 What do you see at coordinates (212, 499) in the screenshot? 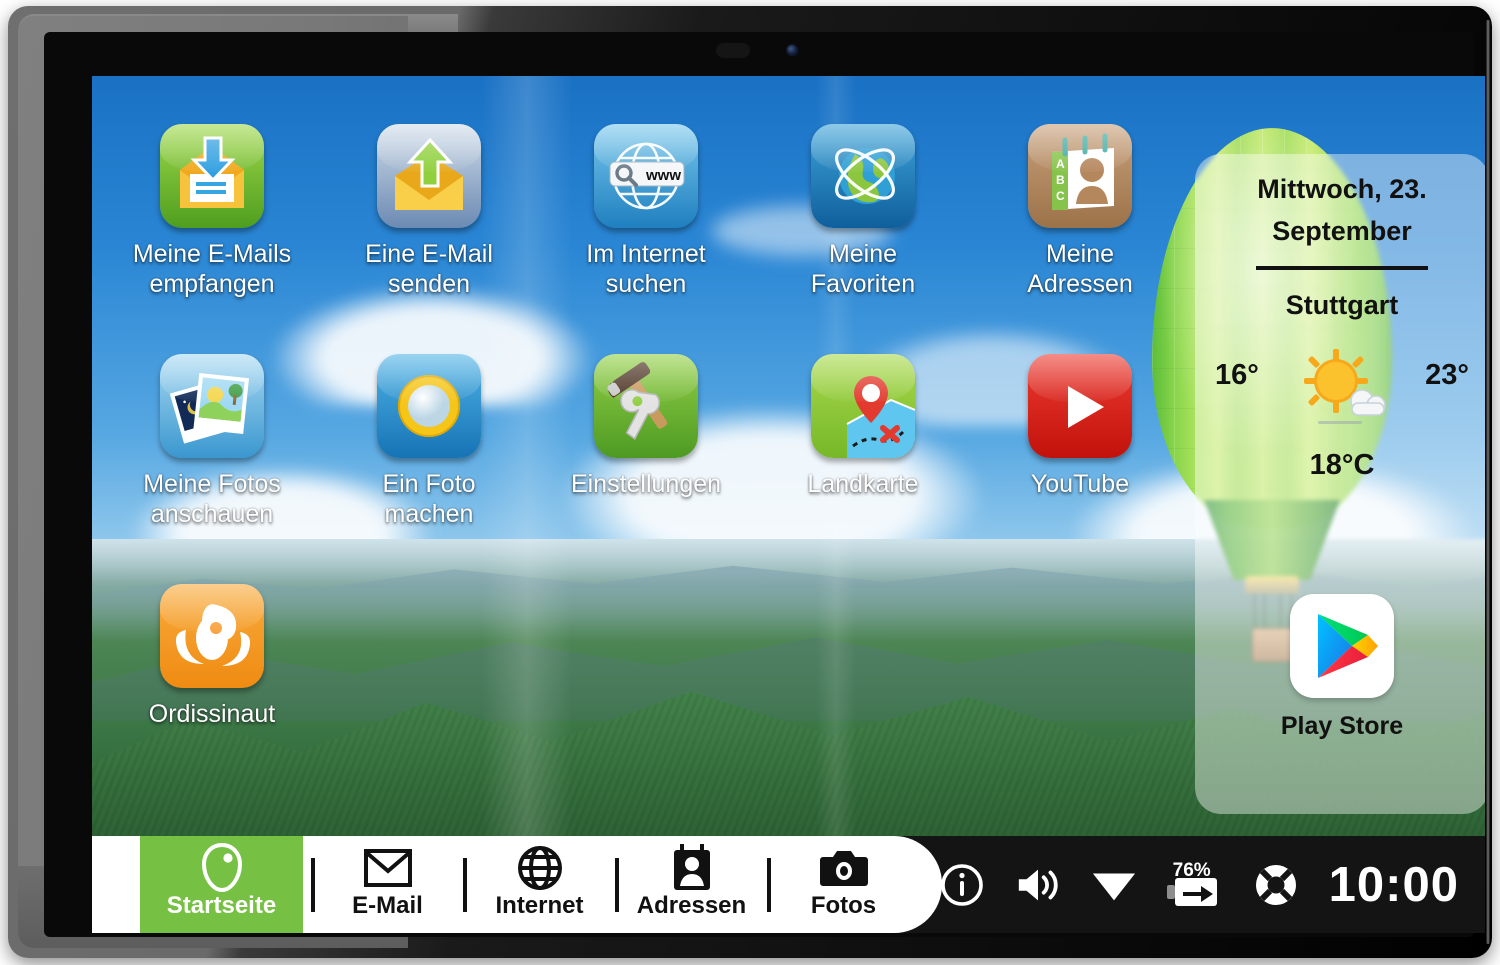
I see `app-label: Meine Fotos anschauen` at bounding box center [212, 499].